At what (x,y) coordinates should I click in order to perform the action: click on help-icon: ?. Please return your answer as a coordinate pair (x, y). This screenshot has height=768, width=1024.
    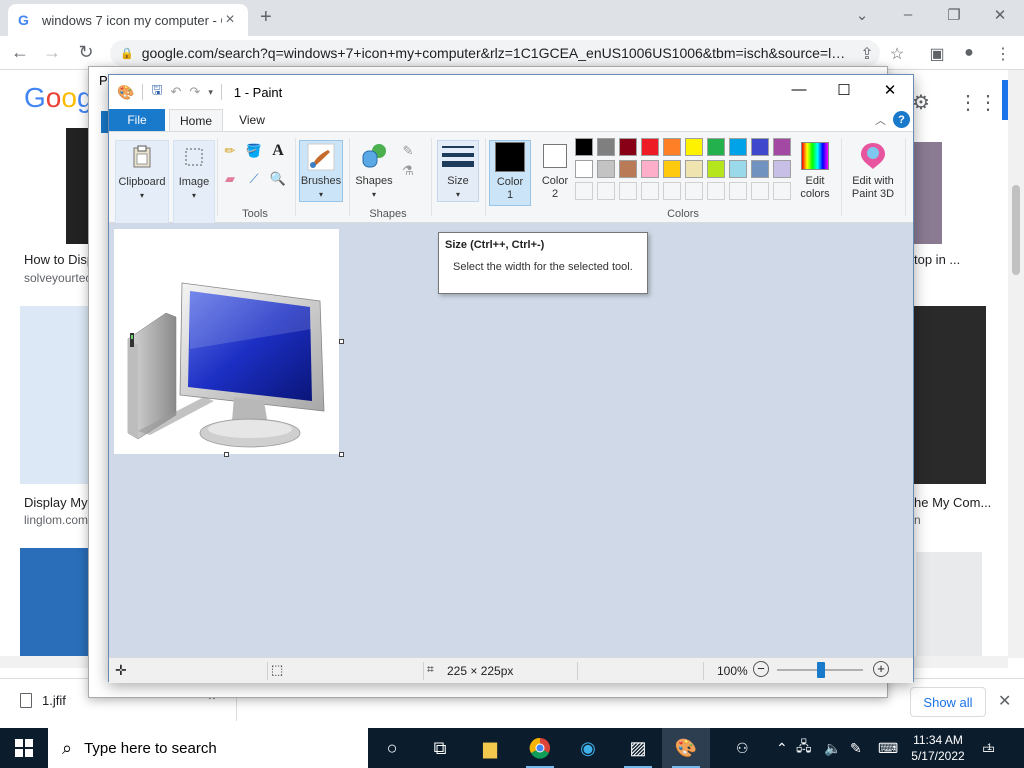
    Looking at the image, I should click on (901, 119).